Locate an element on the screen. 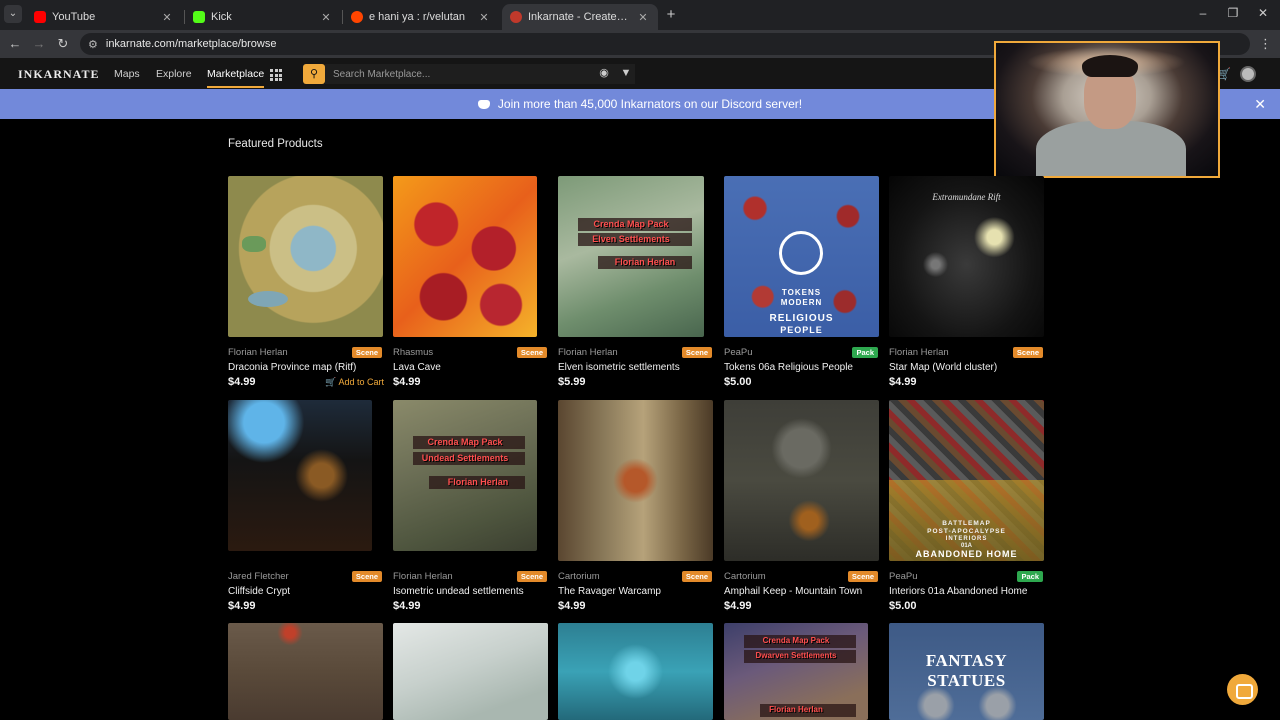 The image size is (1280, 720). filter-icon: ▼ is located at coordinates (626, 73).